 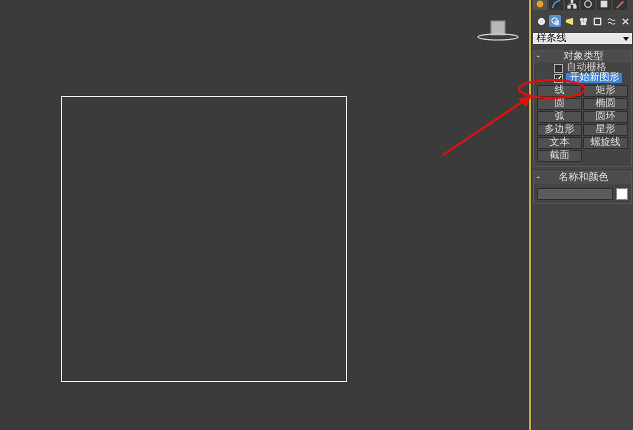 I want to click on shape-button: 文本, so click(x=559, y=143).